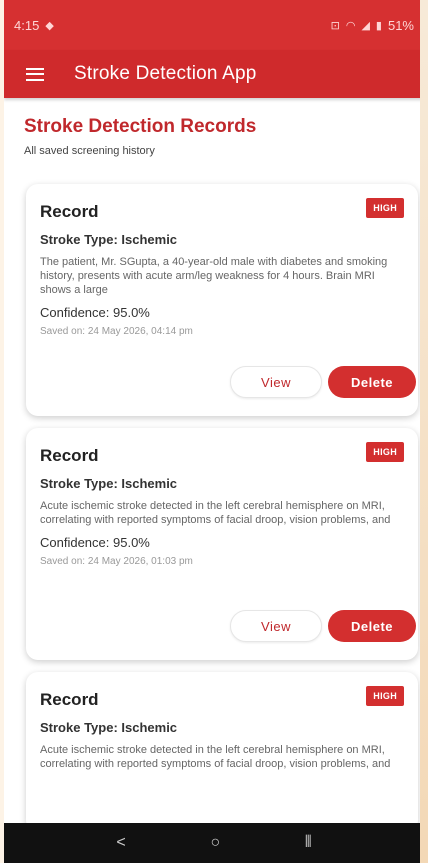 This screenshot has height=863, width=428. Describe the element at coordinates (400, 25) in the screenshot. I see `battery-level: 51%` at that location.